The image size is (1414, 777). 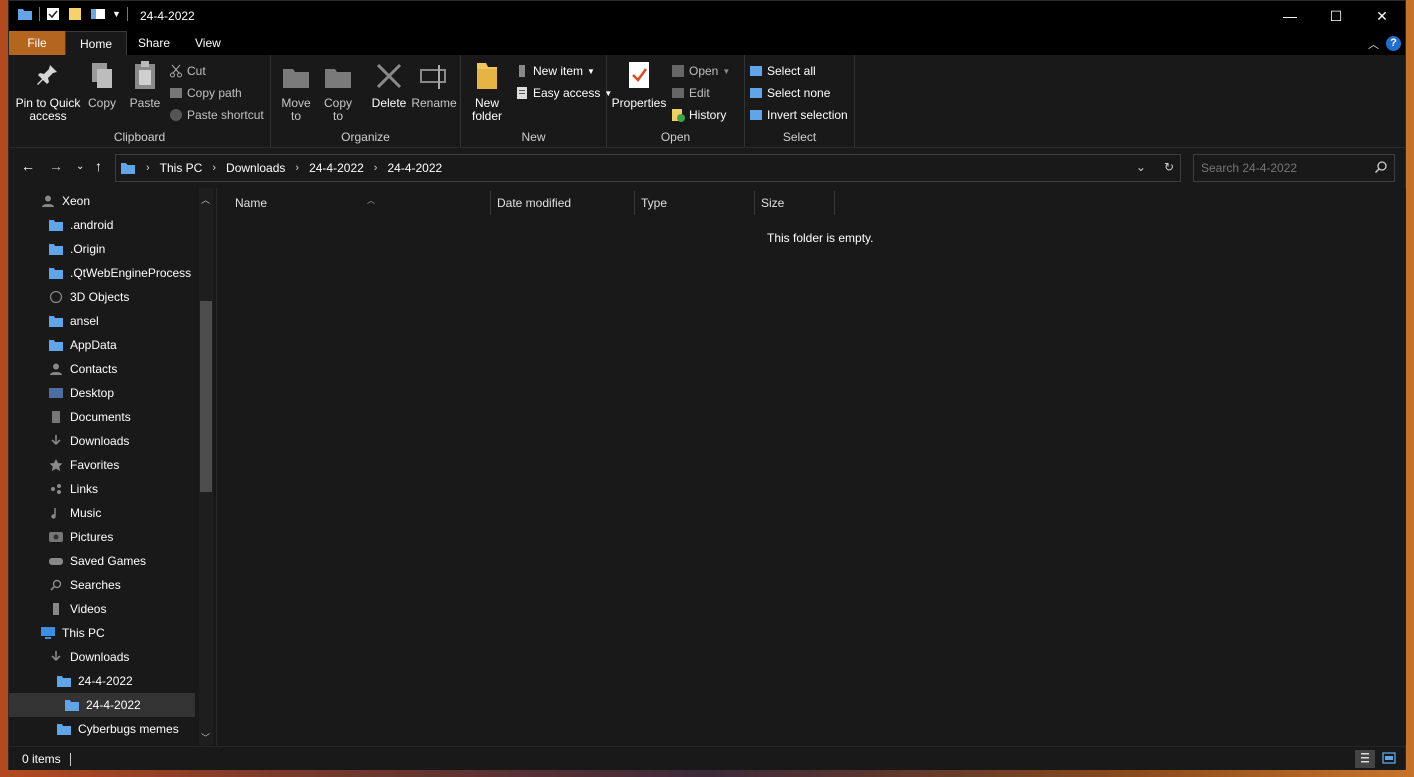 What do you see at coordinates (102, 561) in the screenshot?
I see `tree-item-saved-games: Saved Games` at bounding box center [102, 561].